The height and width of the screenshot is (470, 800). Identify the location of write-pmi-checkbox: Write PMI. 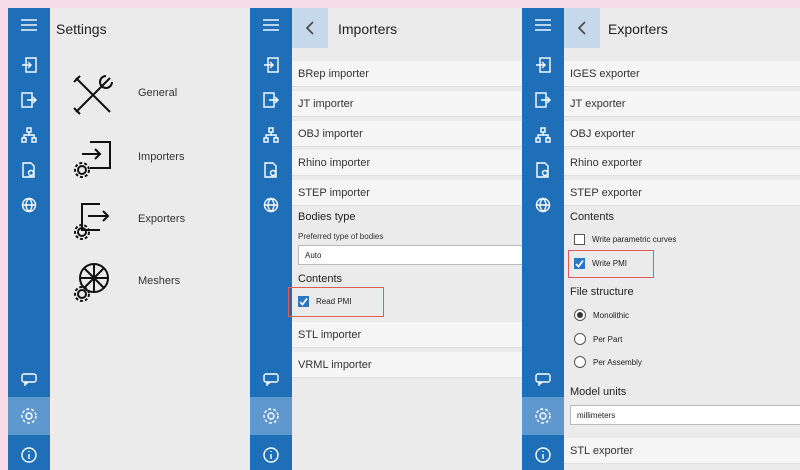
(600, 263).